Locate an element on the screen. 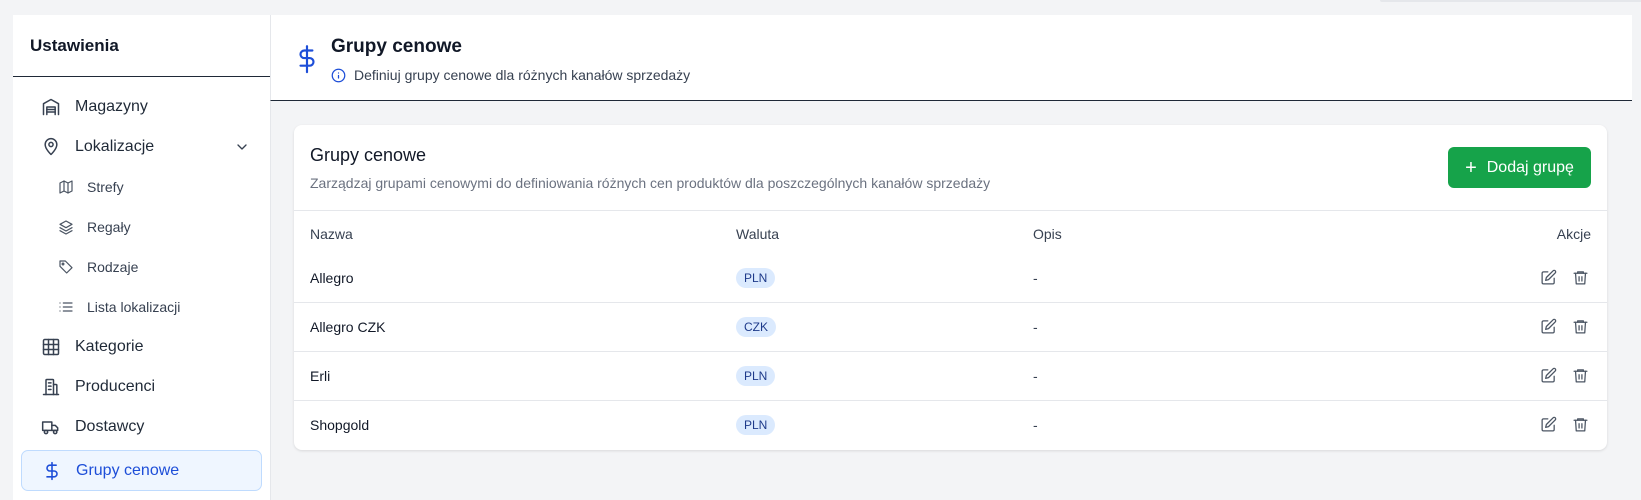  sidebar-item-lista-lokalizacji: Lista lokalizacji is located at coordinates (141, 307).